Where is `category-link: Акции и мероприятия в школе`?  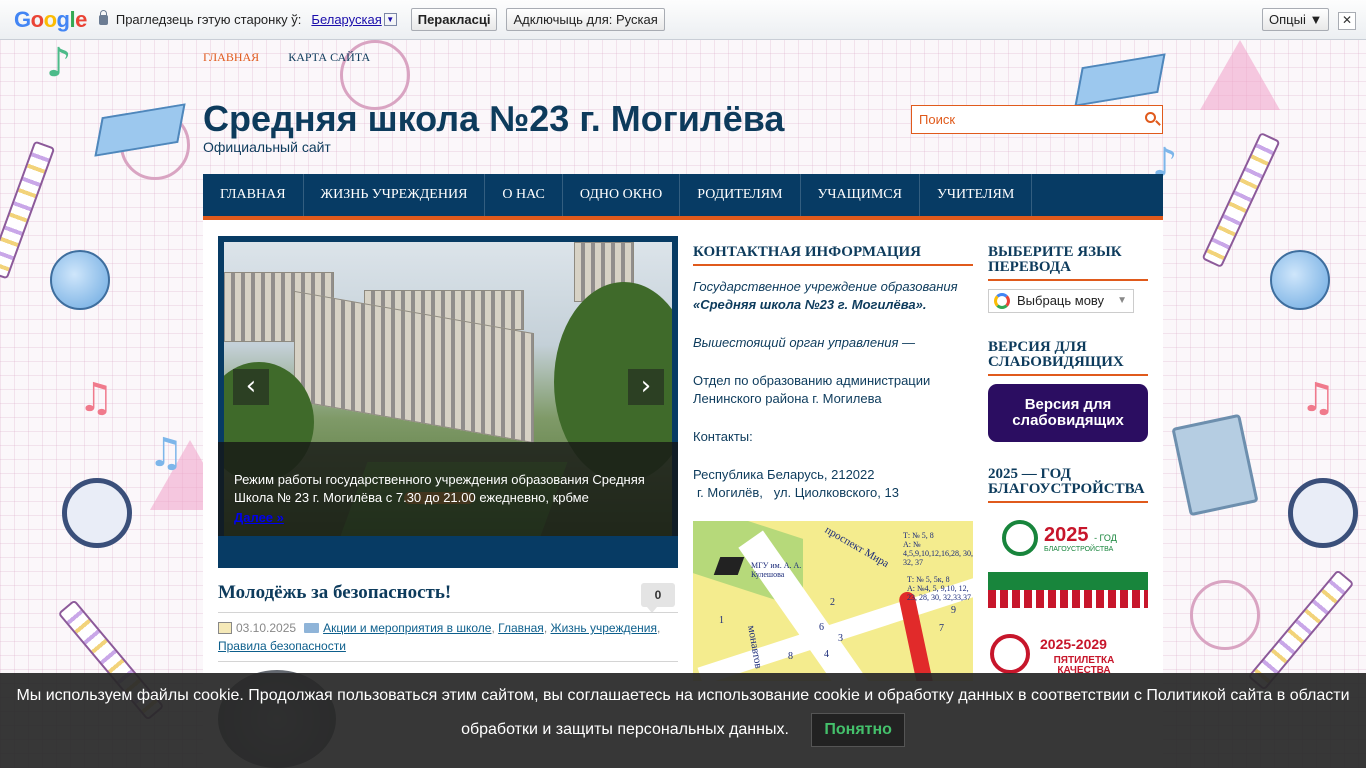 category-link: Акции и мероприятия в школе is located at coordinates (407, 628).